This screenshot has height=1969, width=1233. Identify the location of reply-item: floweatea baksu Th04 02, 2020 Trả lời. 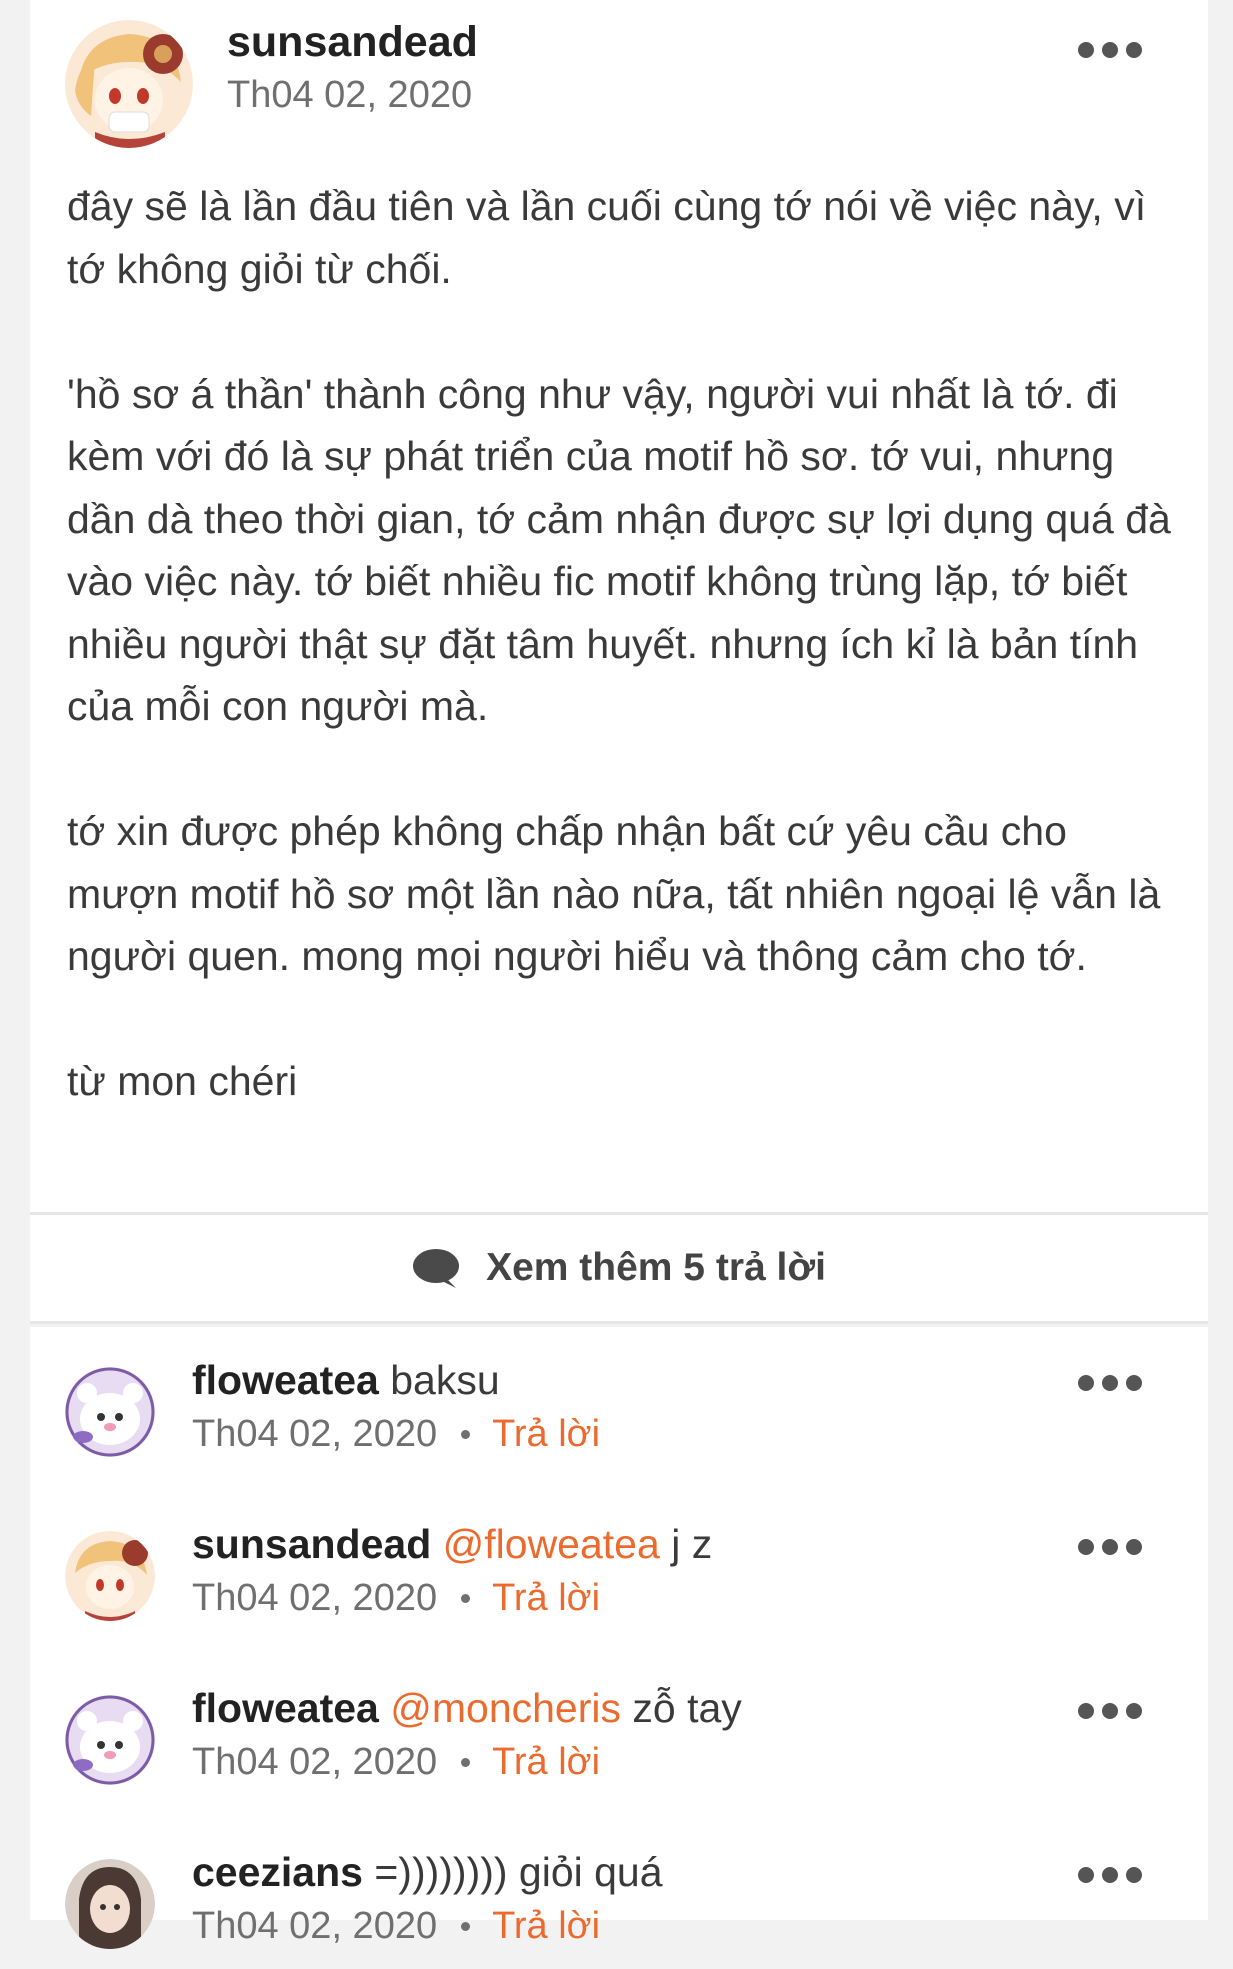
(619, 1402).